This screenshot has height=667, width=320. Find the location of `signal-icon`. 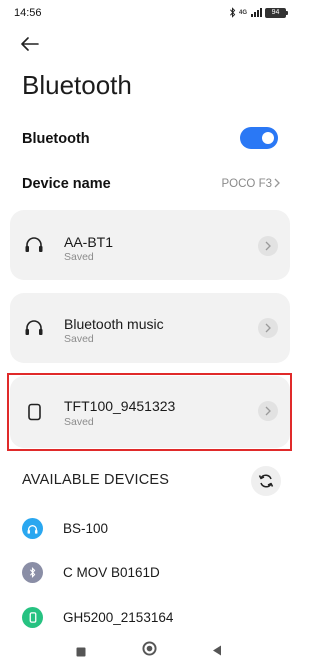

signal-icon is located at coordinates (256, 12).